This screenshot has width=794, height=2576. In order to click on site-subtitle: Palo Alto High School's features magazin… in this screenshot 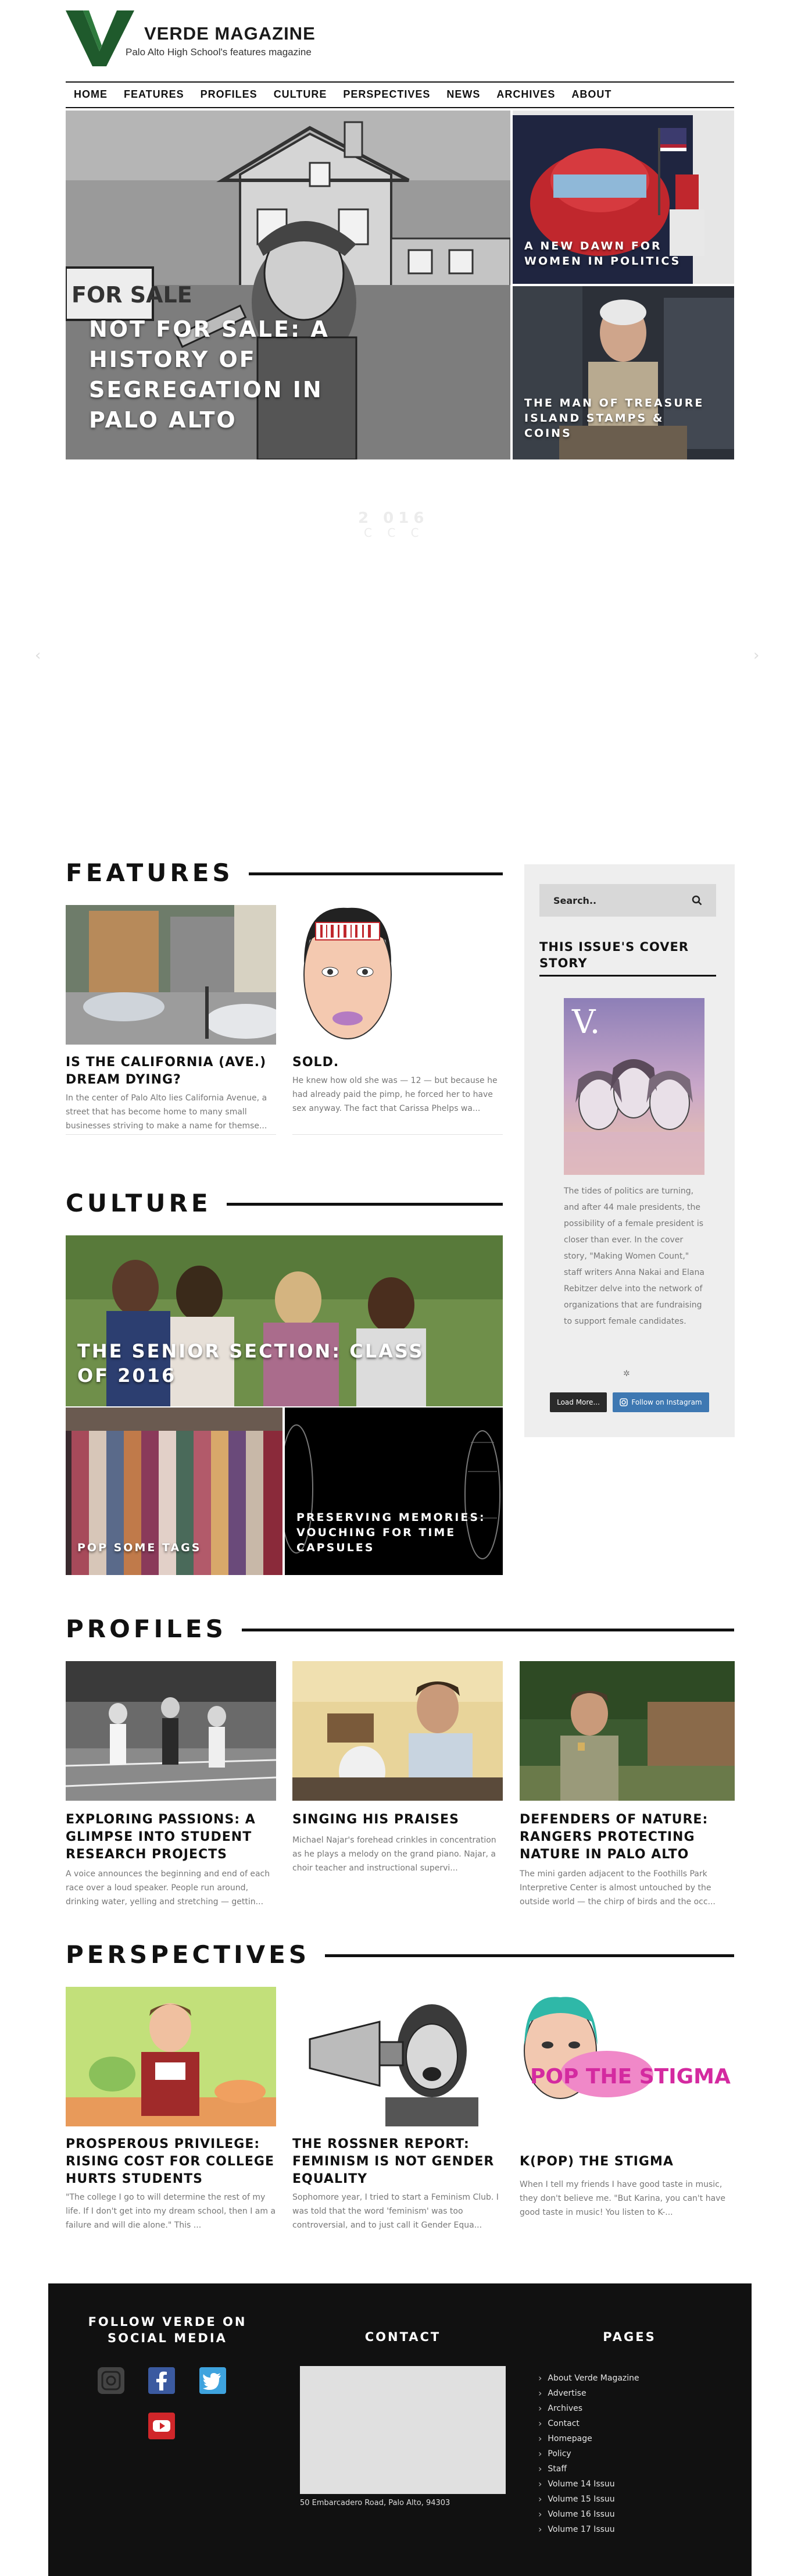, I will do `click(219, 52)`.